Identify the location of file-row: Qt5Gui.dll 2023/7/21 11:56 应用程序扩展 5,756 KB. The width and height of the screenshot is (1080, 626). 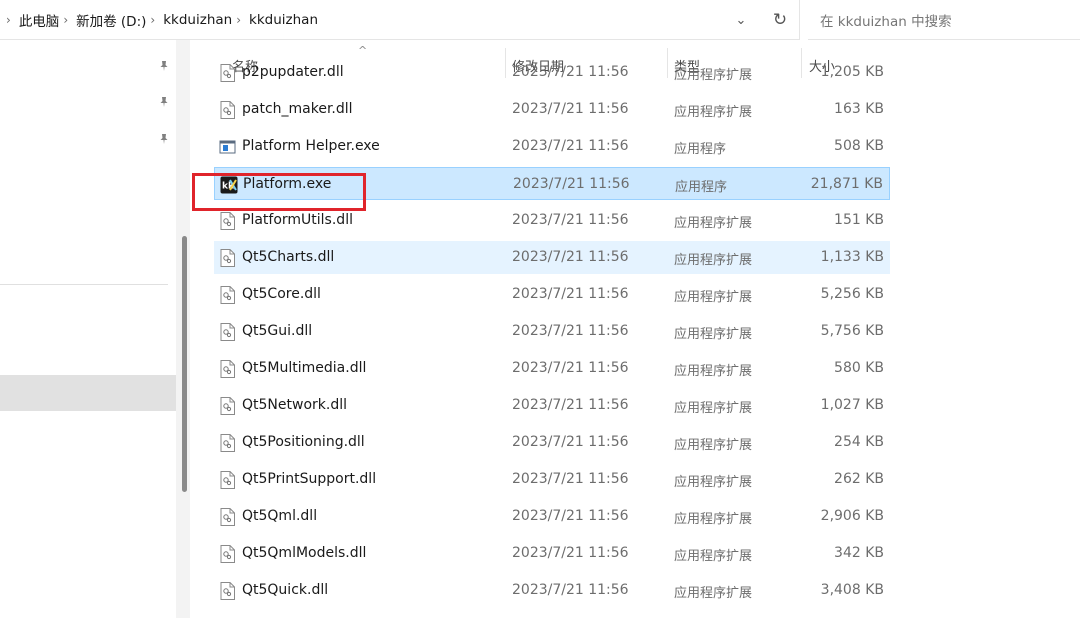
(552, 331).